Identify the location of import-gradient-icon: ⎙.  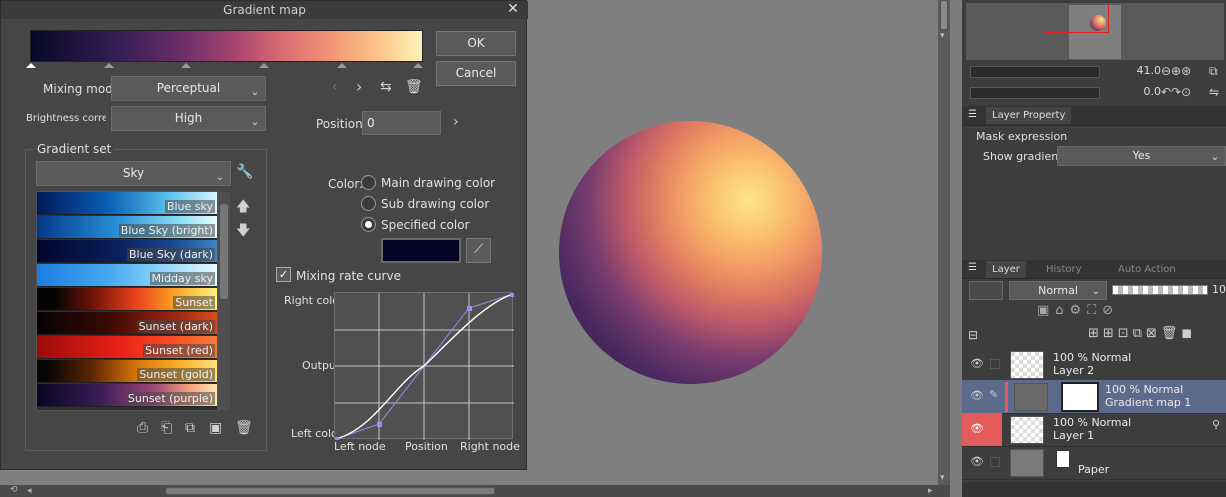
(142, 428).